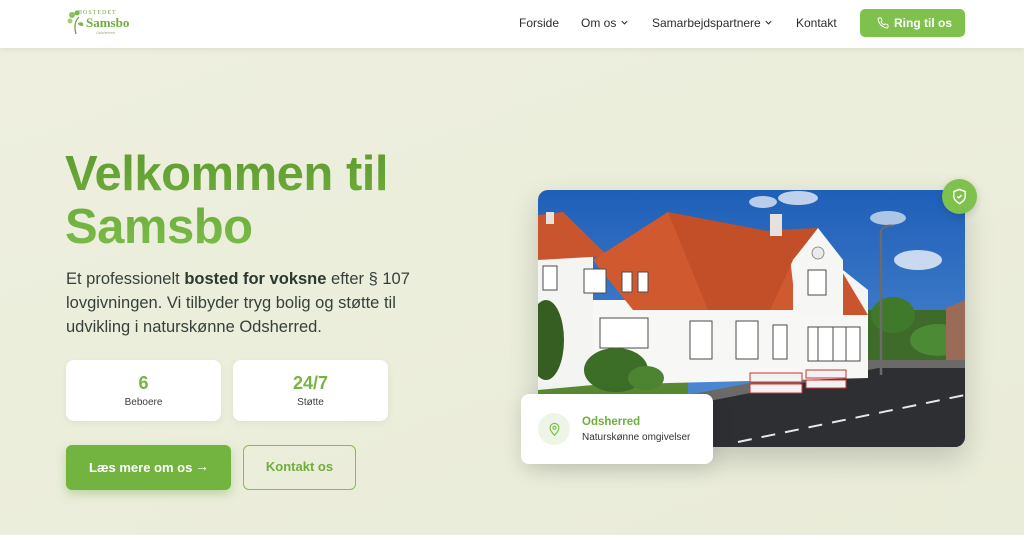 The image size is (1024, 535). Describe the element at coordinates (611, 422) in the screenshot. I see `location-title: Odsherred` at that location.